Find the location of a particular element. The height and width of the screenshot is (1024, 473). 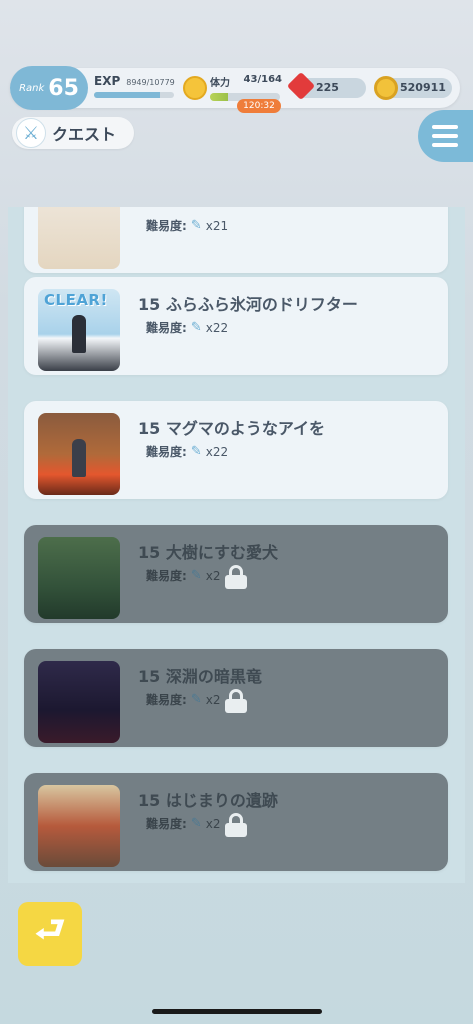

rank-label: Rank is located at coordinates (32, 88).